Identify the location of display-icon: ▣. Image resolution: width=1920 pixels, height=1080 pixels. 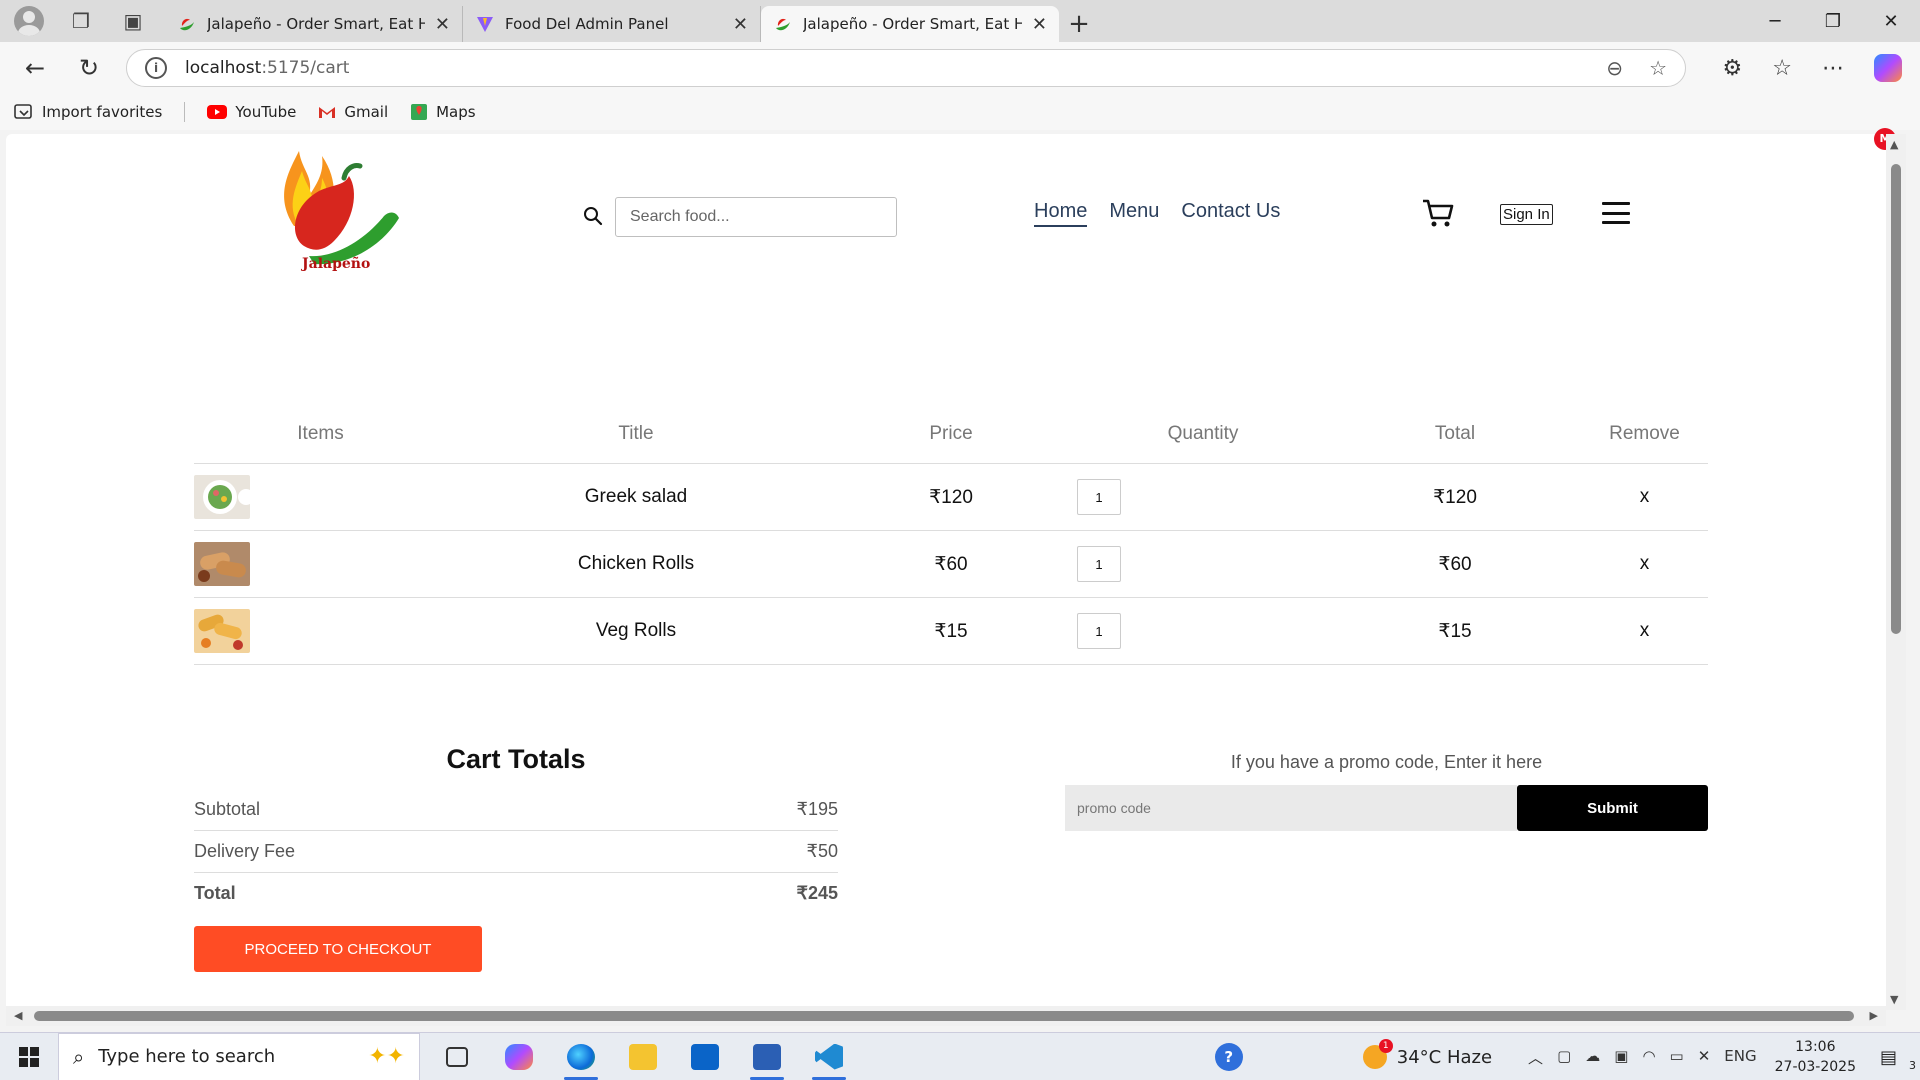
(1621, 1057).